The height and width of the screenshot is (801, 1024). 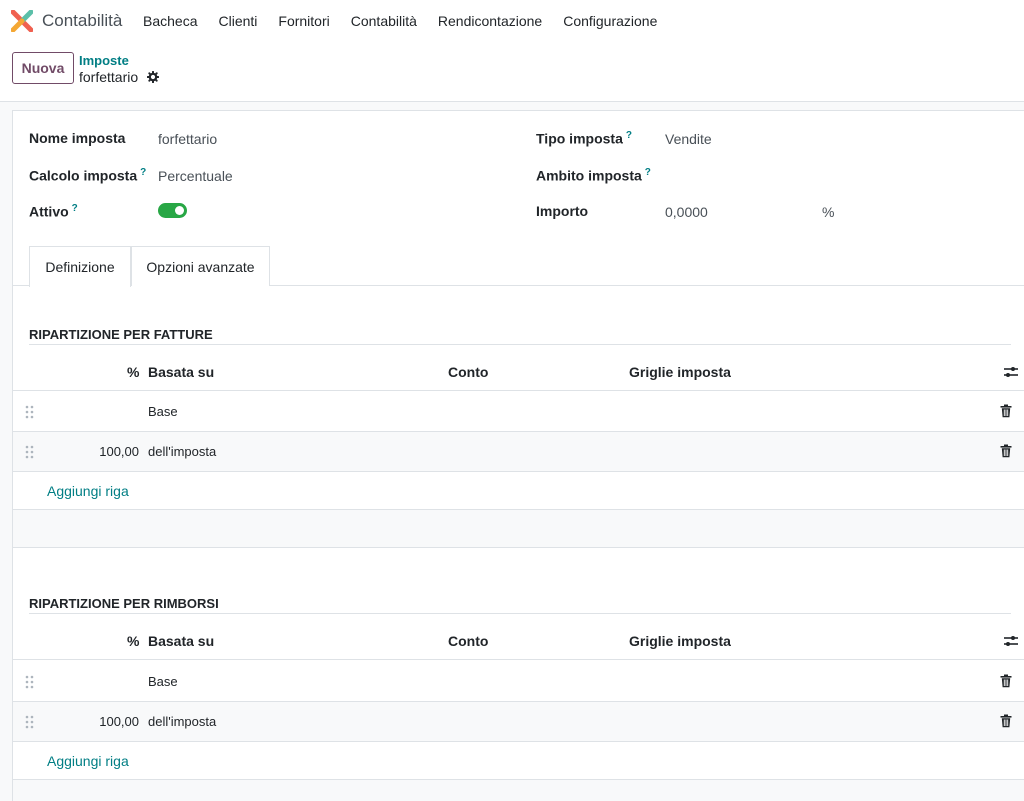 I want to click on active-label: Attivo?, so click(x=53, y=211).